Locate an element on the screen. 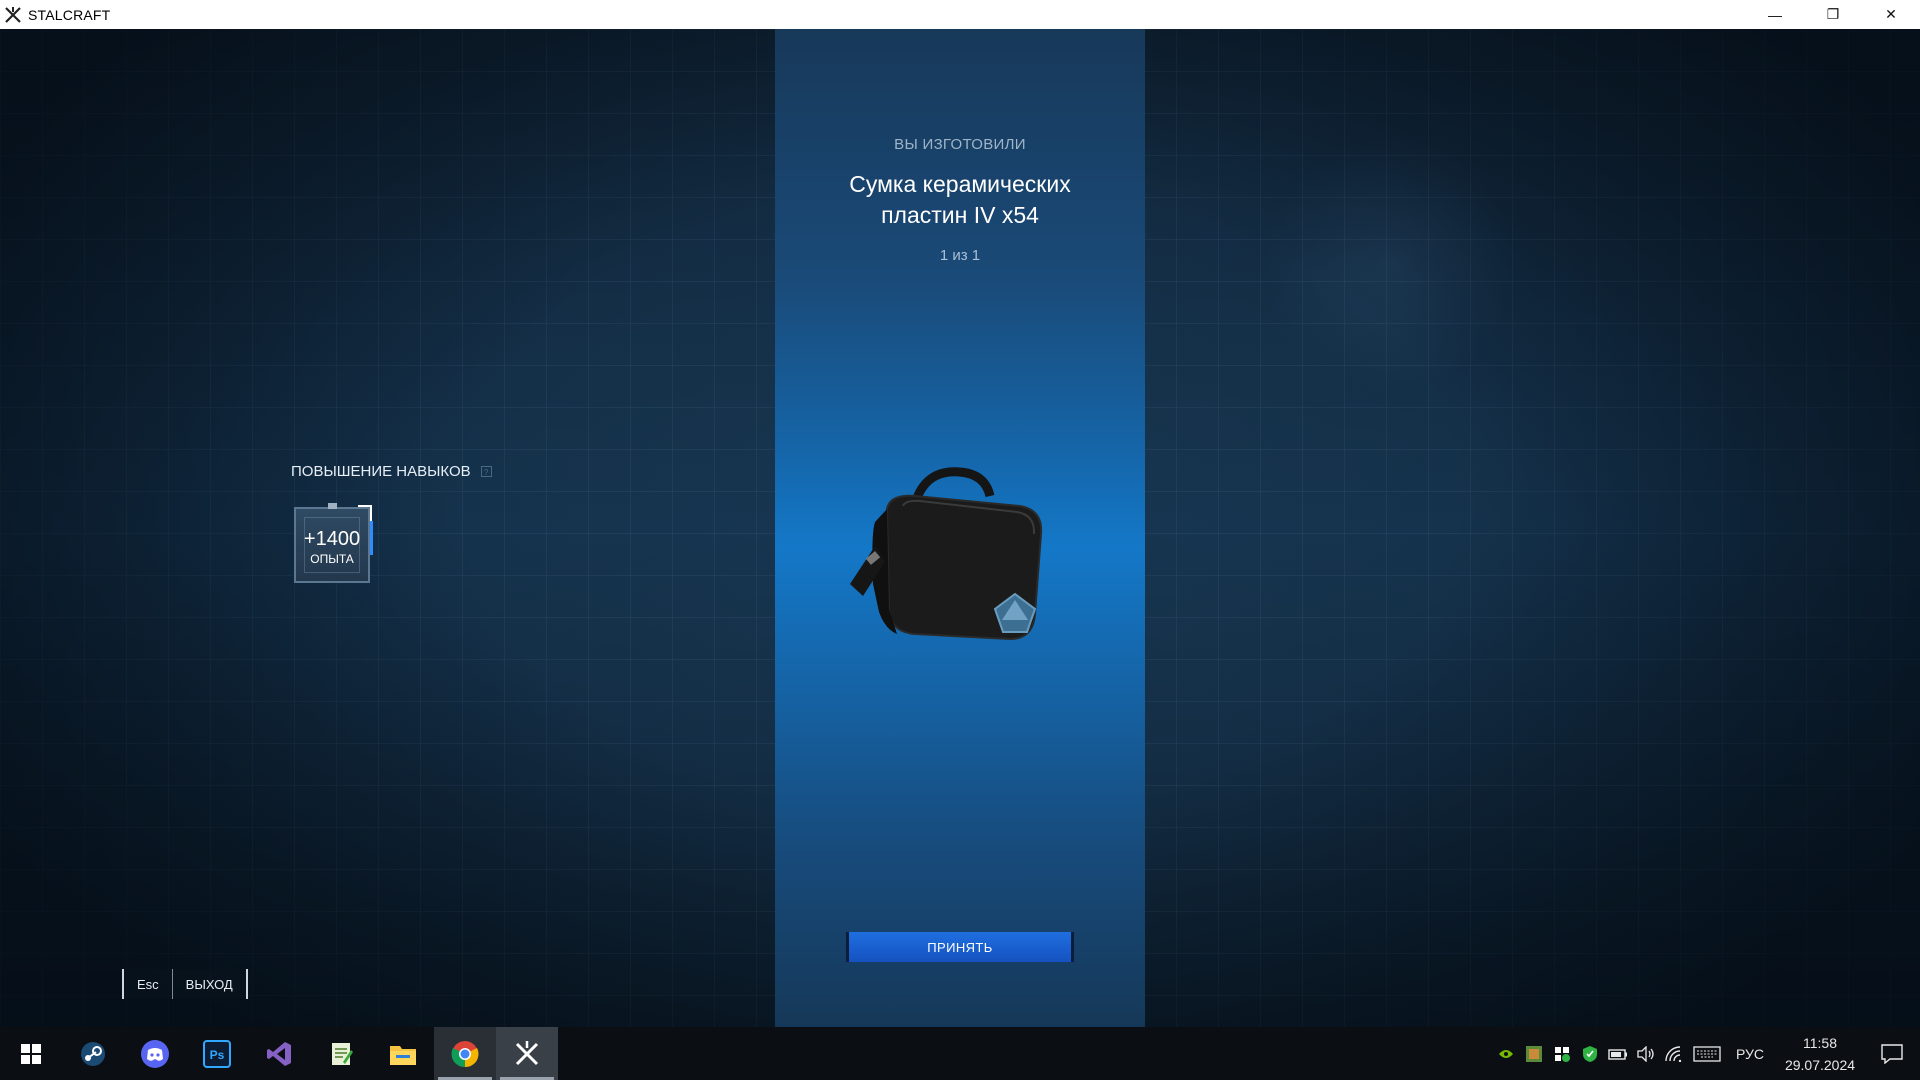 This screenshot has width=1920, height=1080. skills-title: ПОВЫШЕНИЕ НАВЫКОВ ? is located at coordinates (391, 471).